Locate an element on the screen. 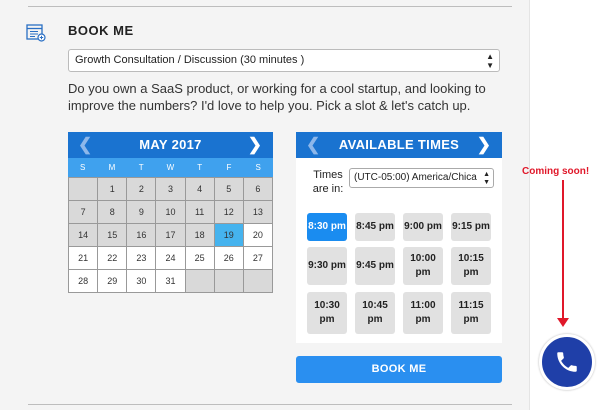 The width and height of the screenshot is (599, 410). time-slot-button: 10:45 pm is located at coordinates (375, 313).